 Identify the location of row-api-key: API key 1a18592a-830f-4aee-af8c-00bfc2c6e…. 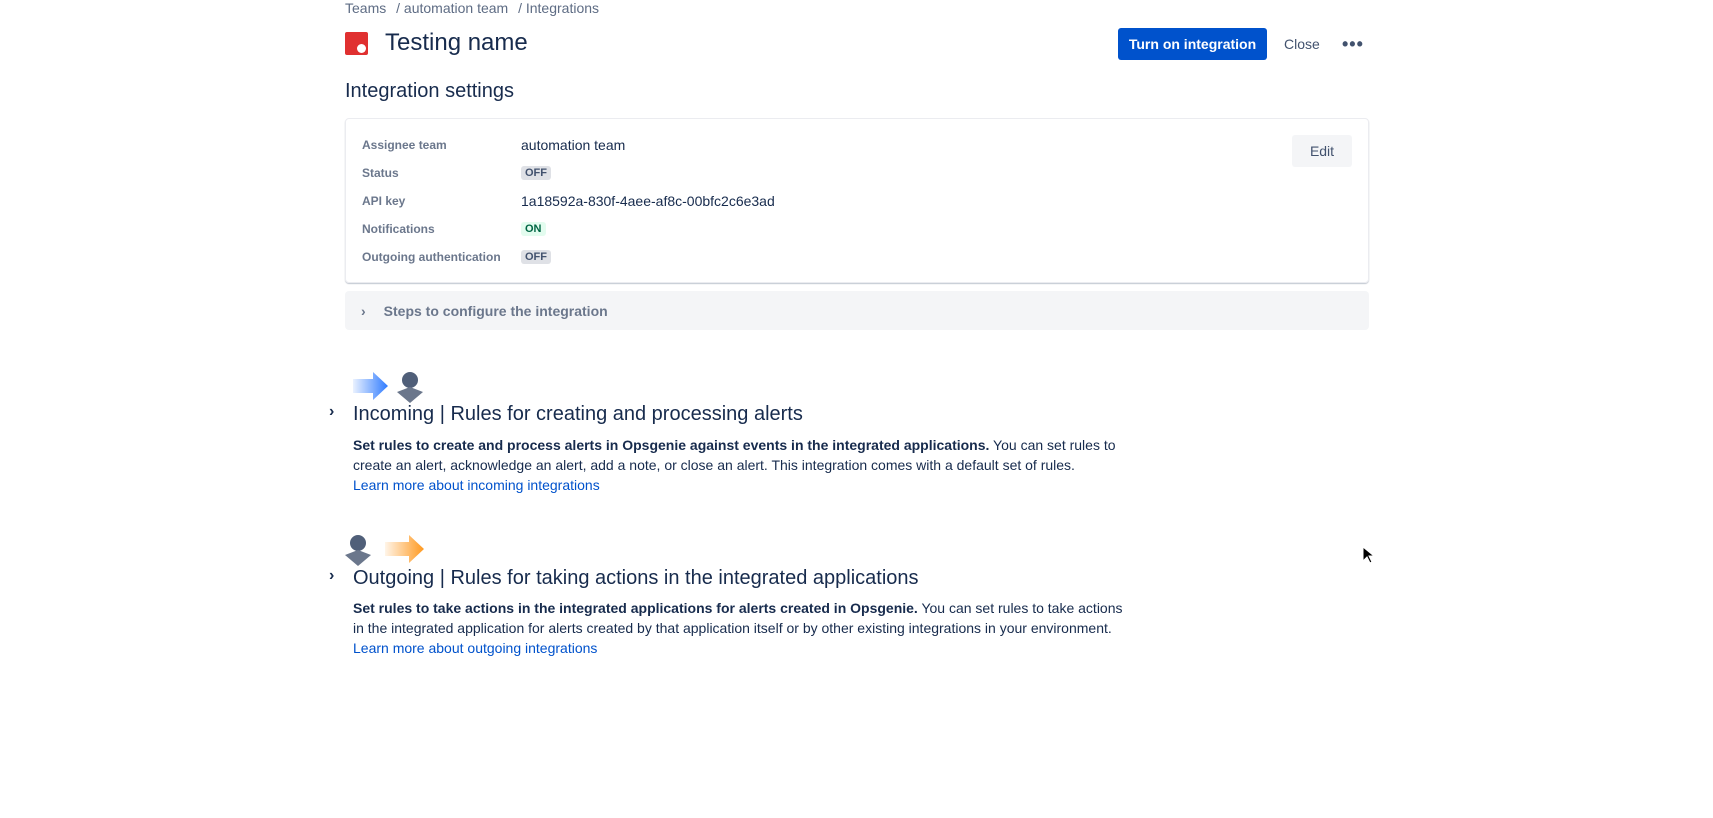
(568, 201).